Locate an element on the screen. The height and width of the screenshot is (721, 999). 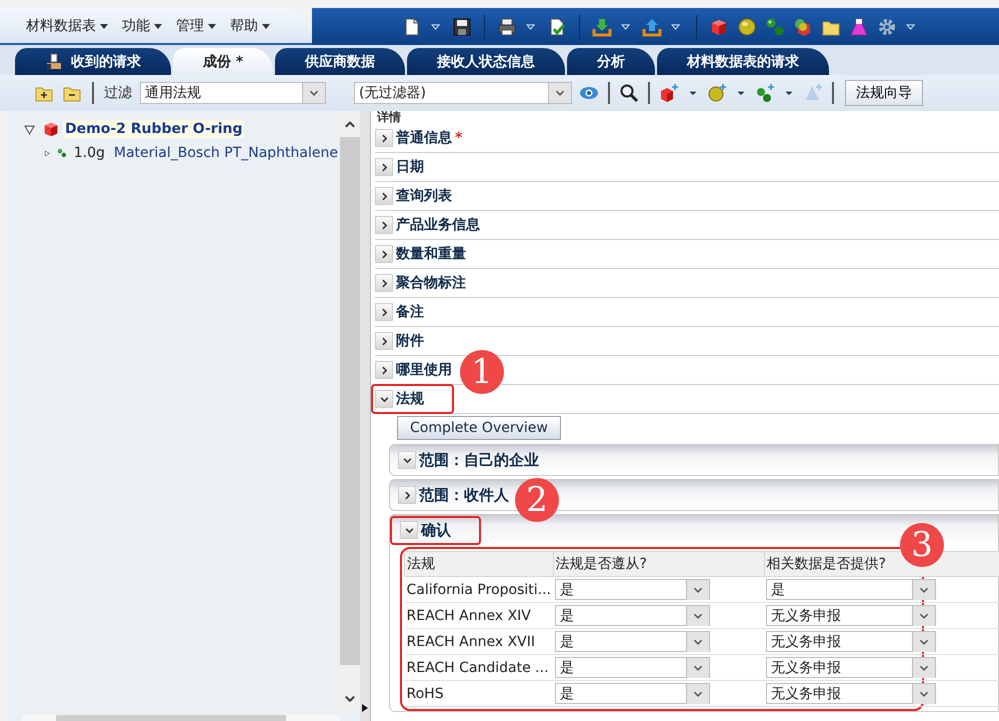
settings-icon is located at coordinates (887, 26).